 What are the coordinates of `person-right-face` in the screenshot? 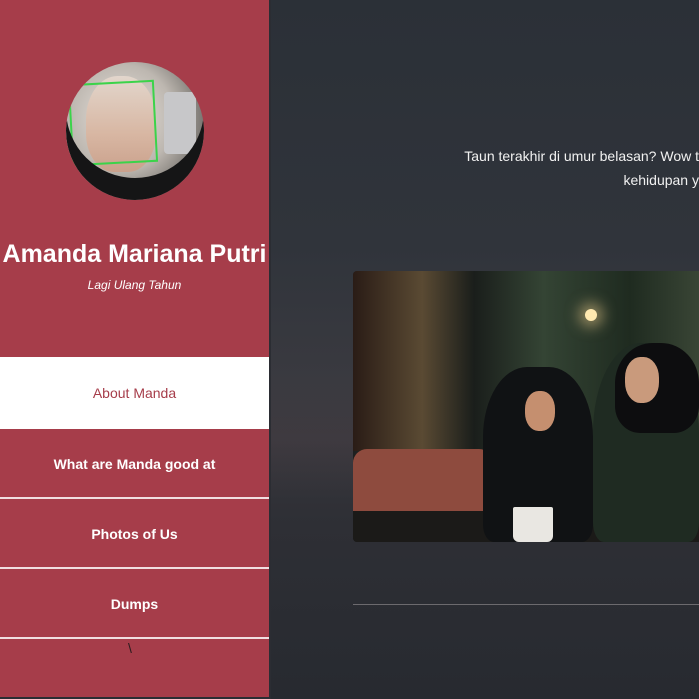 It's located at (642, 380).